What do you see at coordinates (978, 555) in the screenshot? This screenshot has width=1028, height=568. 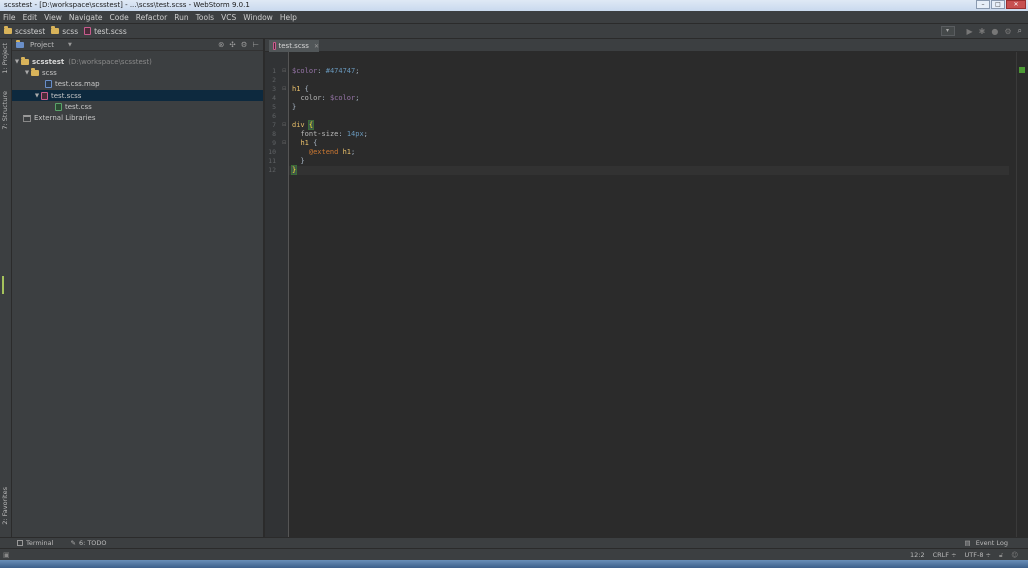 I see `file-encoding: UTF-8 ÷` at bounding box center [978, 555].